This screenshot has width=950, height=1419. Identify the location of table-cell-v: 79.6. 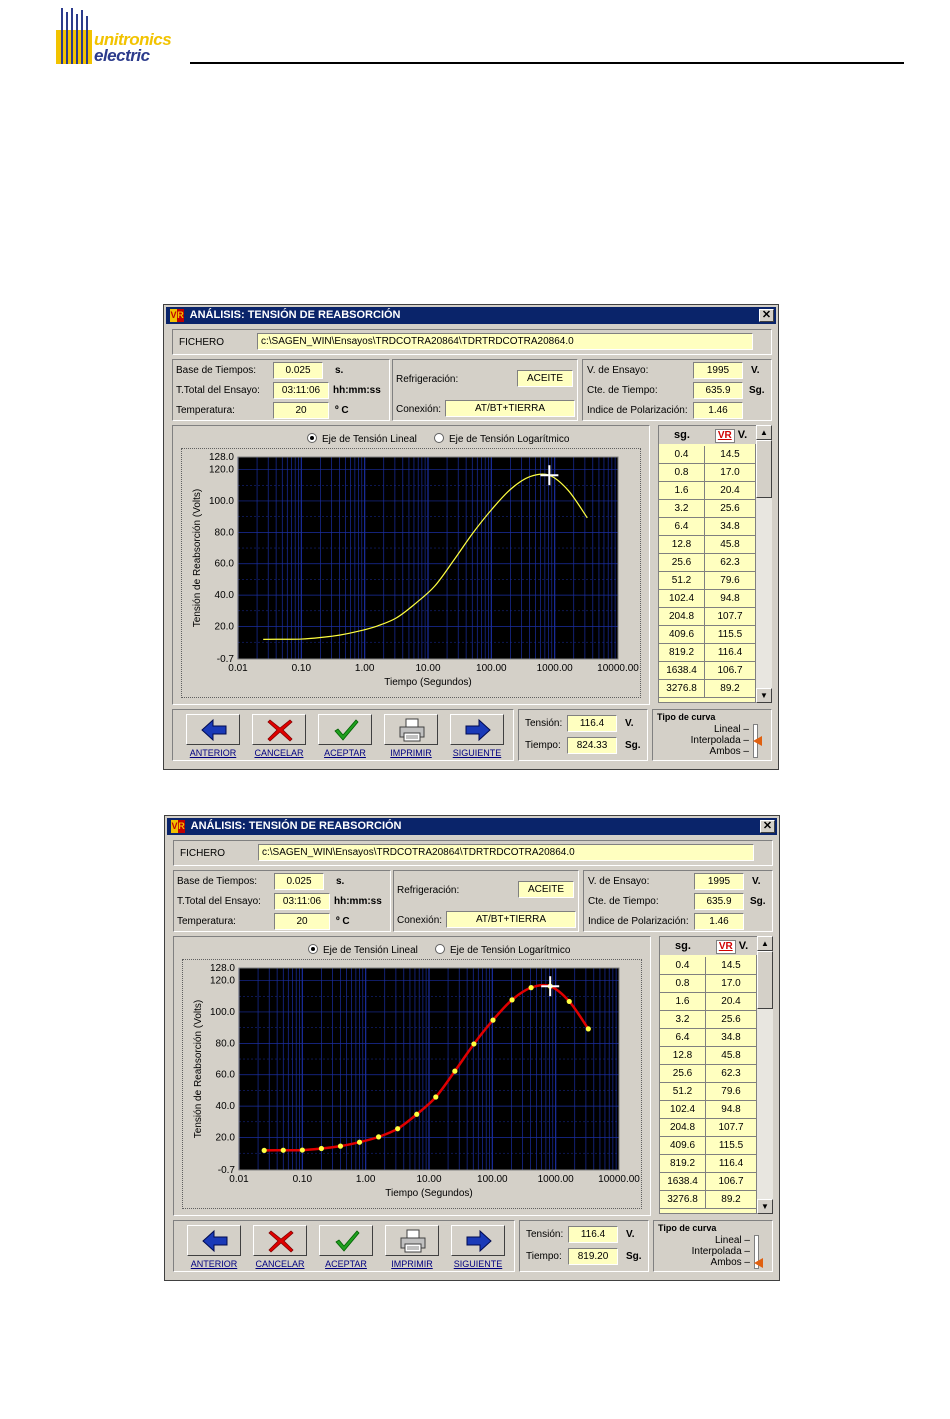
(731, 1092).